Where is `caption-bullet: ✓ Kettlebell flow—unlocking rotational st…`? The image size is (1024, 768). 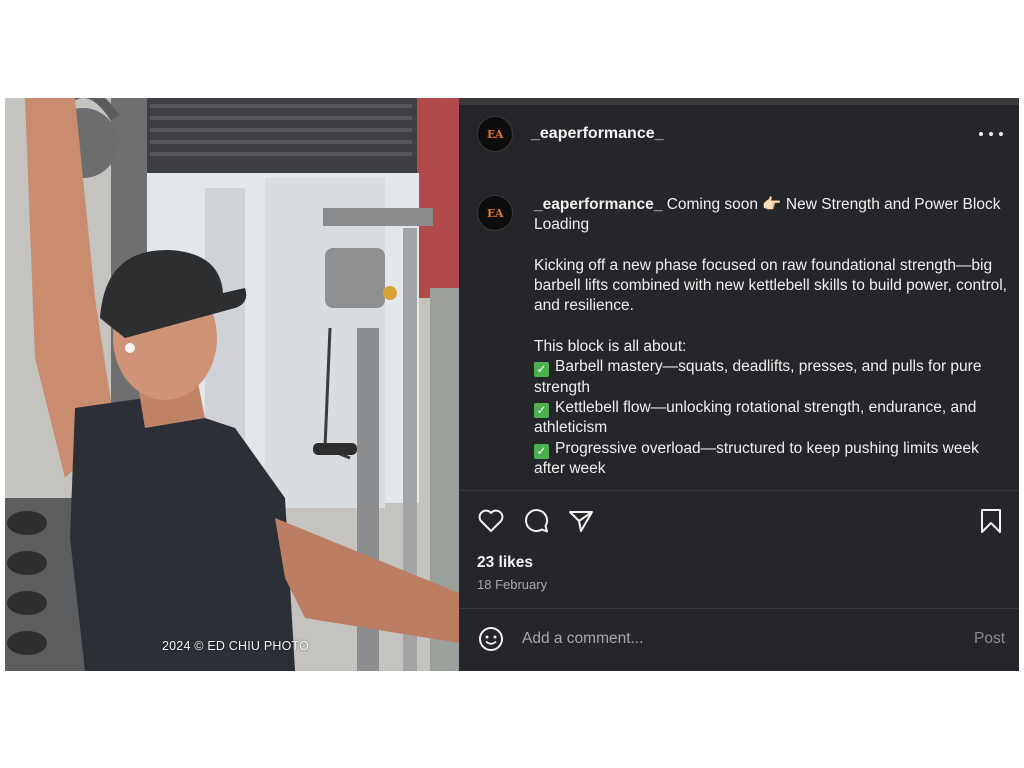 caption-bullet: ✓ Kettlebell flow—unlocking rotational st… is located at coordinates (755, 417).